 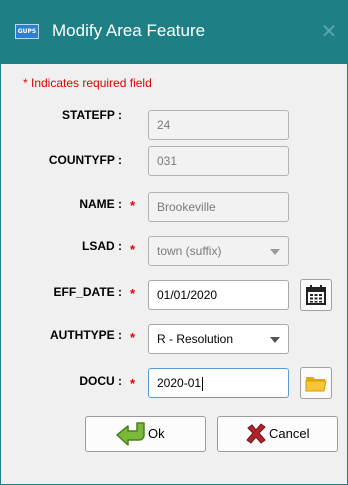 I want to click on lsad-label: LSAD :, so click(x=102, y=246).